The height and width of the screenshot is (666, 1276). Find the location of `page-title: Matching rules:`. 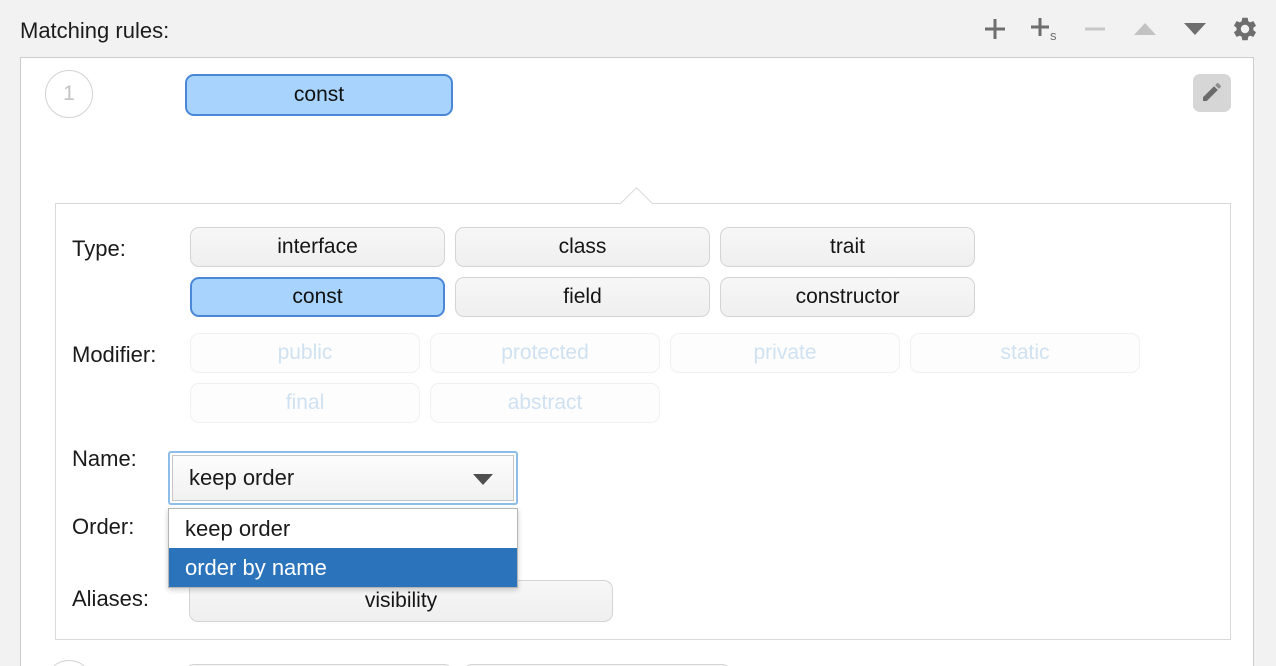

page-title: Matching rules: is located at coordinates (95, 30).